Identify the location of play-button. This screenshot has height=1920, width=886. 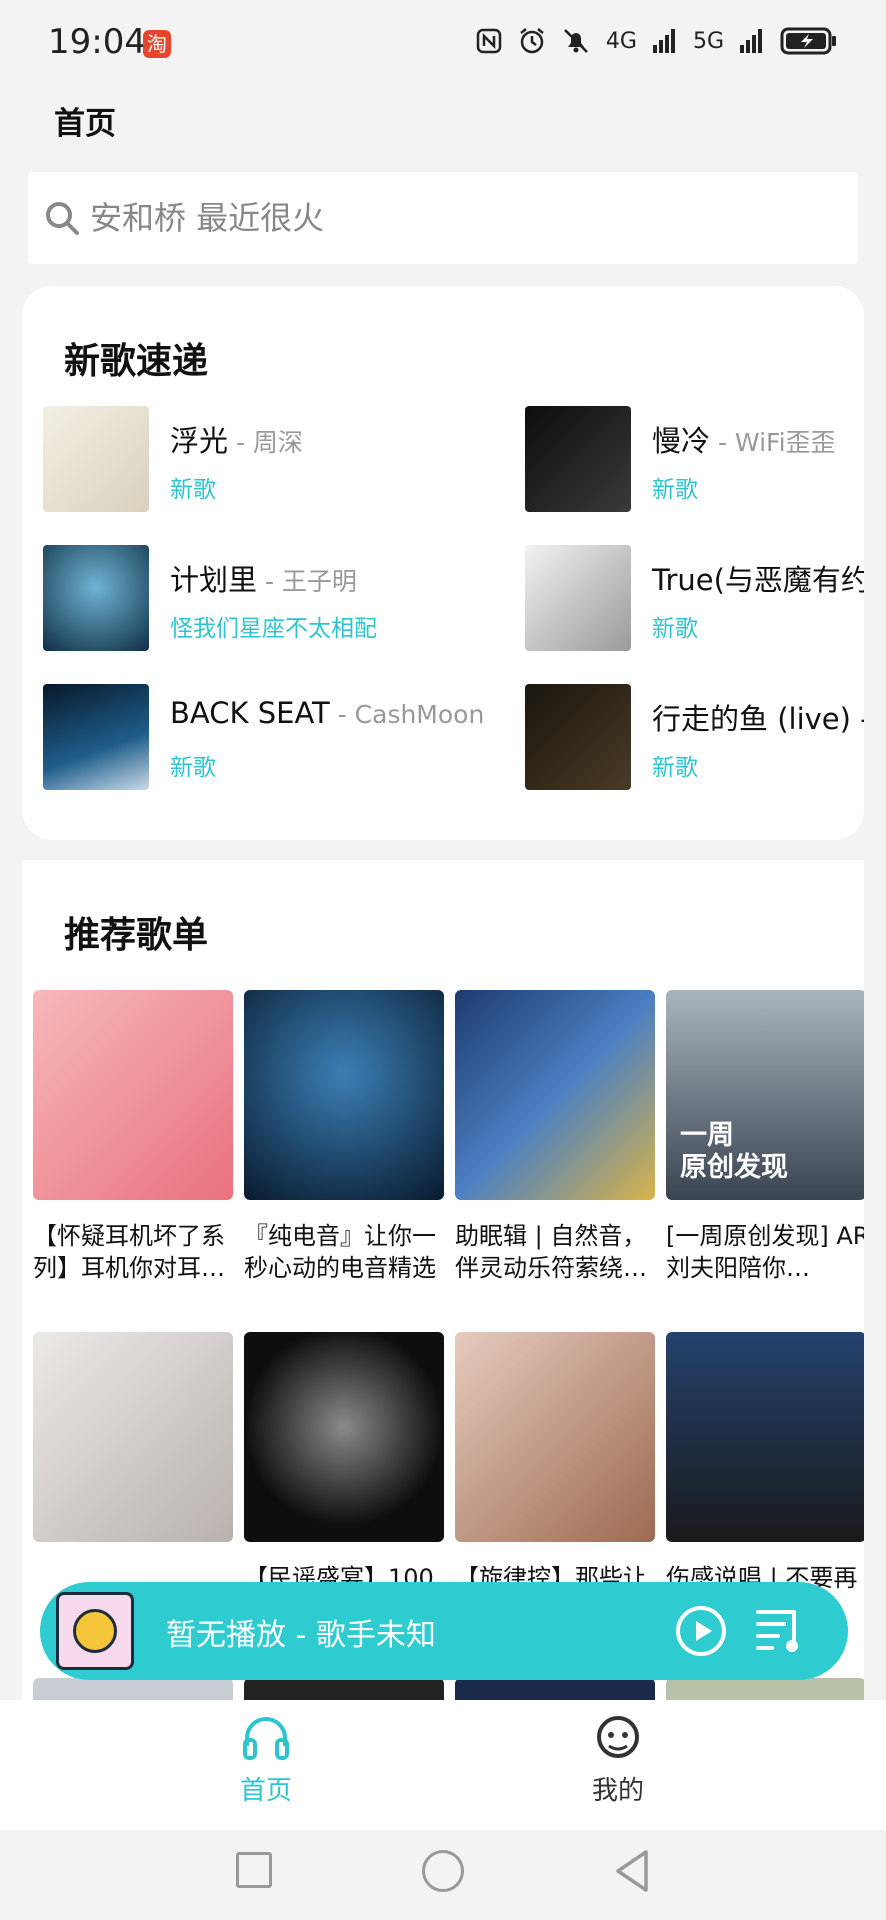
(701, 1631).